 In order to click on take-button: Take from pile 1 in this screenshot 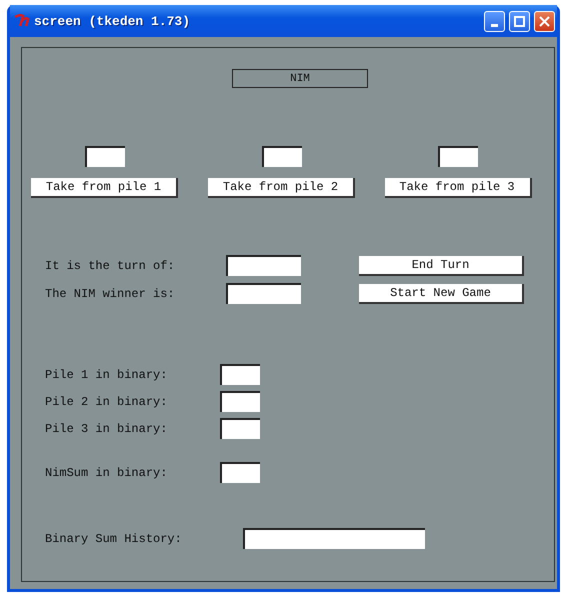, I will do `click(104, 188)`.